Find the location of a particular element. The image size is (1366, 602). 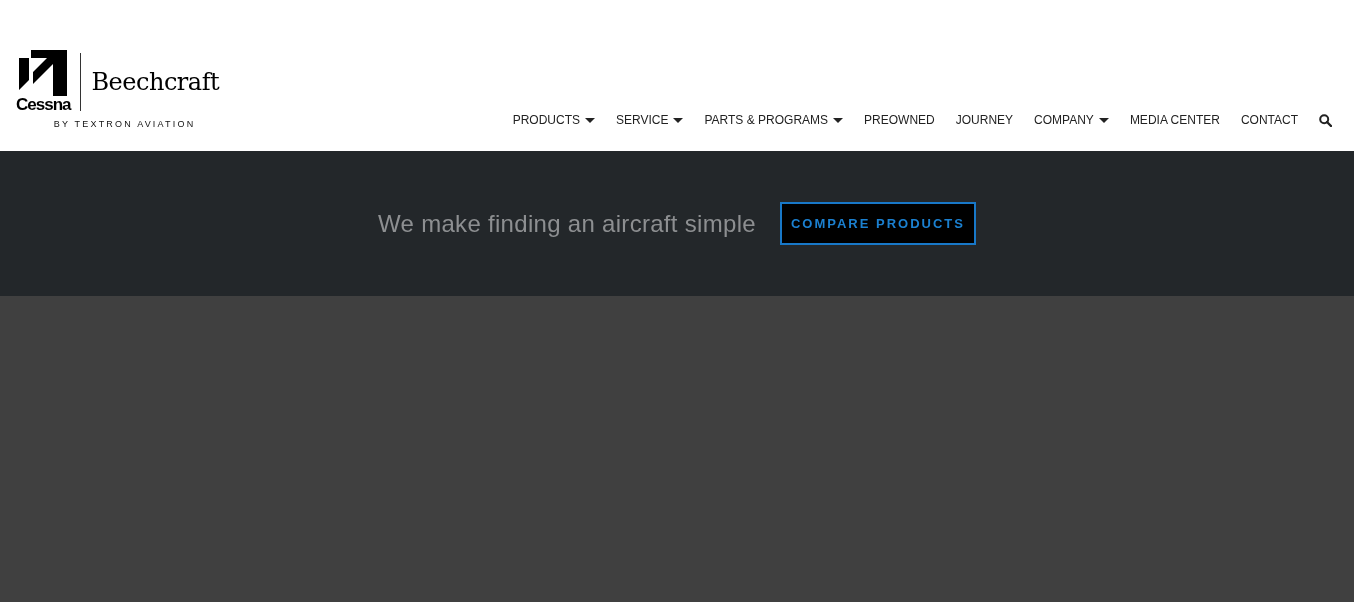

nav-link: PRODUCTS is located at coordinates (553, 120).